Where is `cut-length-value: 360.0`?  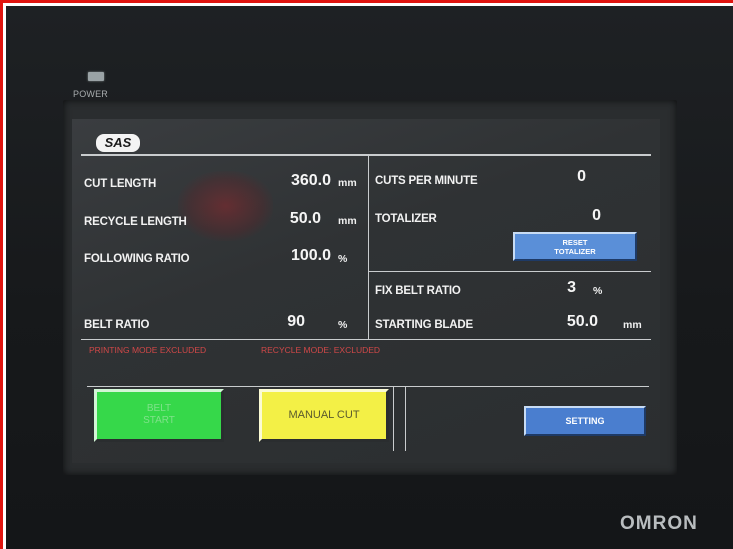 cut-length-value: 360.0 is located at coordinates (310, 180).